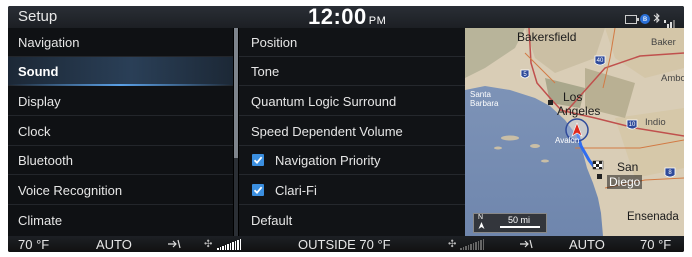 The height and width of the screenshot is (257, 692). Describe the element at coordinates (525, 74) in the screenshot. I see `highway-shield-5: 5` at that location.